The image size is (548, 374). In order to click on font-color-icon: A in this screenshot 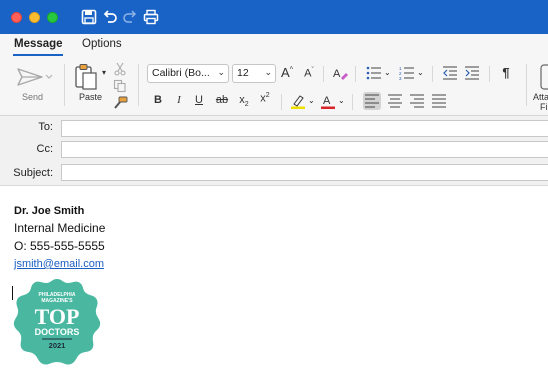, I will do `click(328, 101)`.